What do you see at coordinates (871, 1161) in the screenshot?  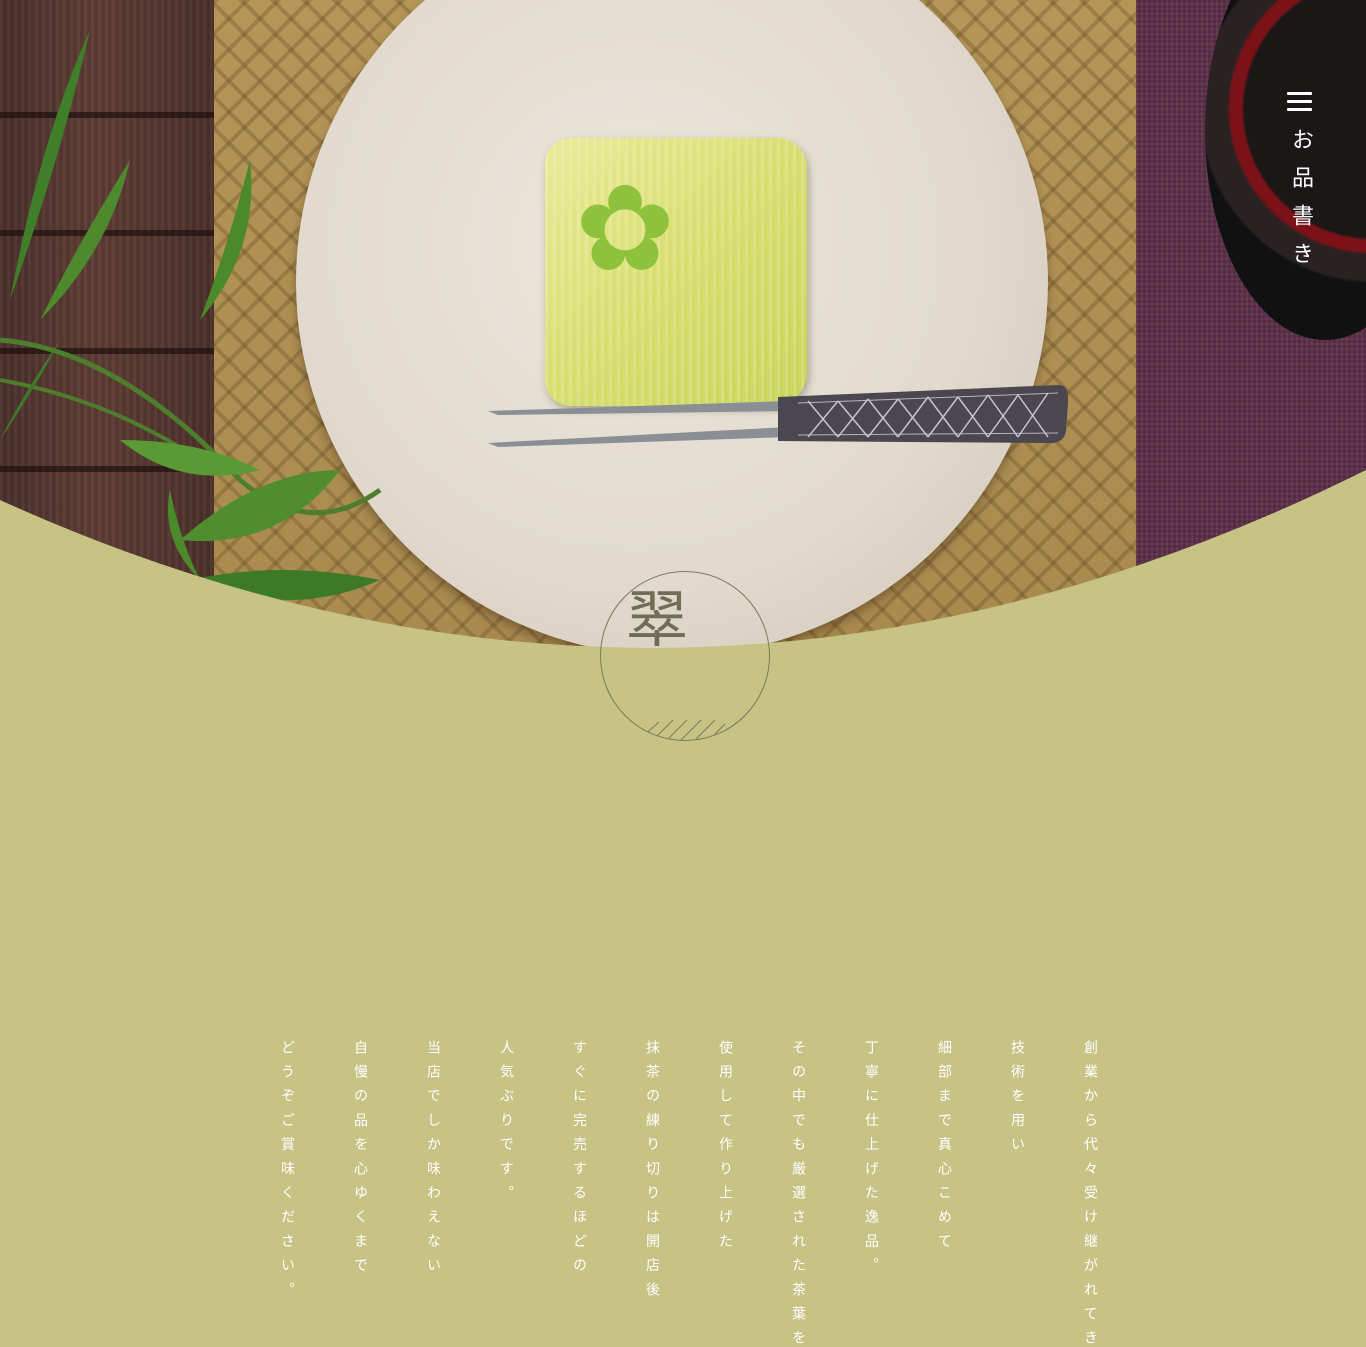 I see `intro-line: 丁寧に仕上げた逸品。` at bounding box center [871, 1161].